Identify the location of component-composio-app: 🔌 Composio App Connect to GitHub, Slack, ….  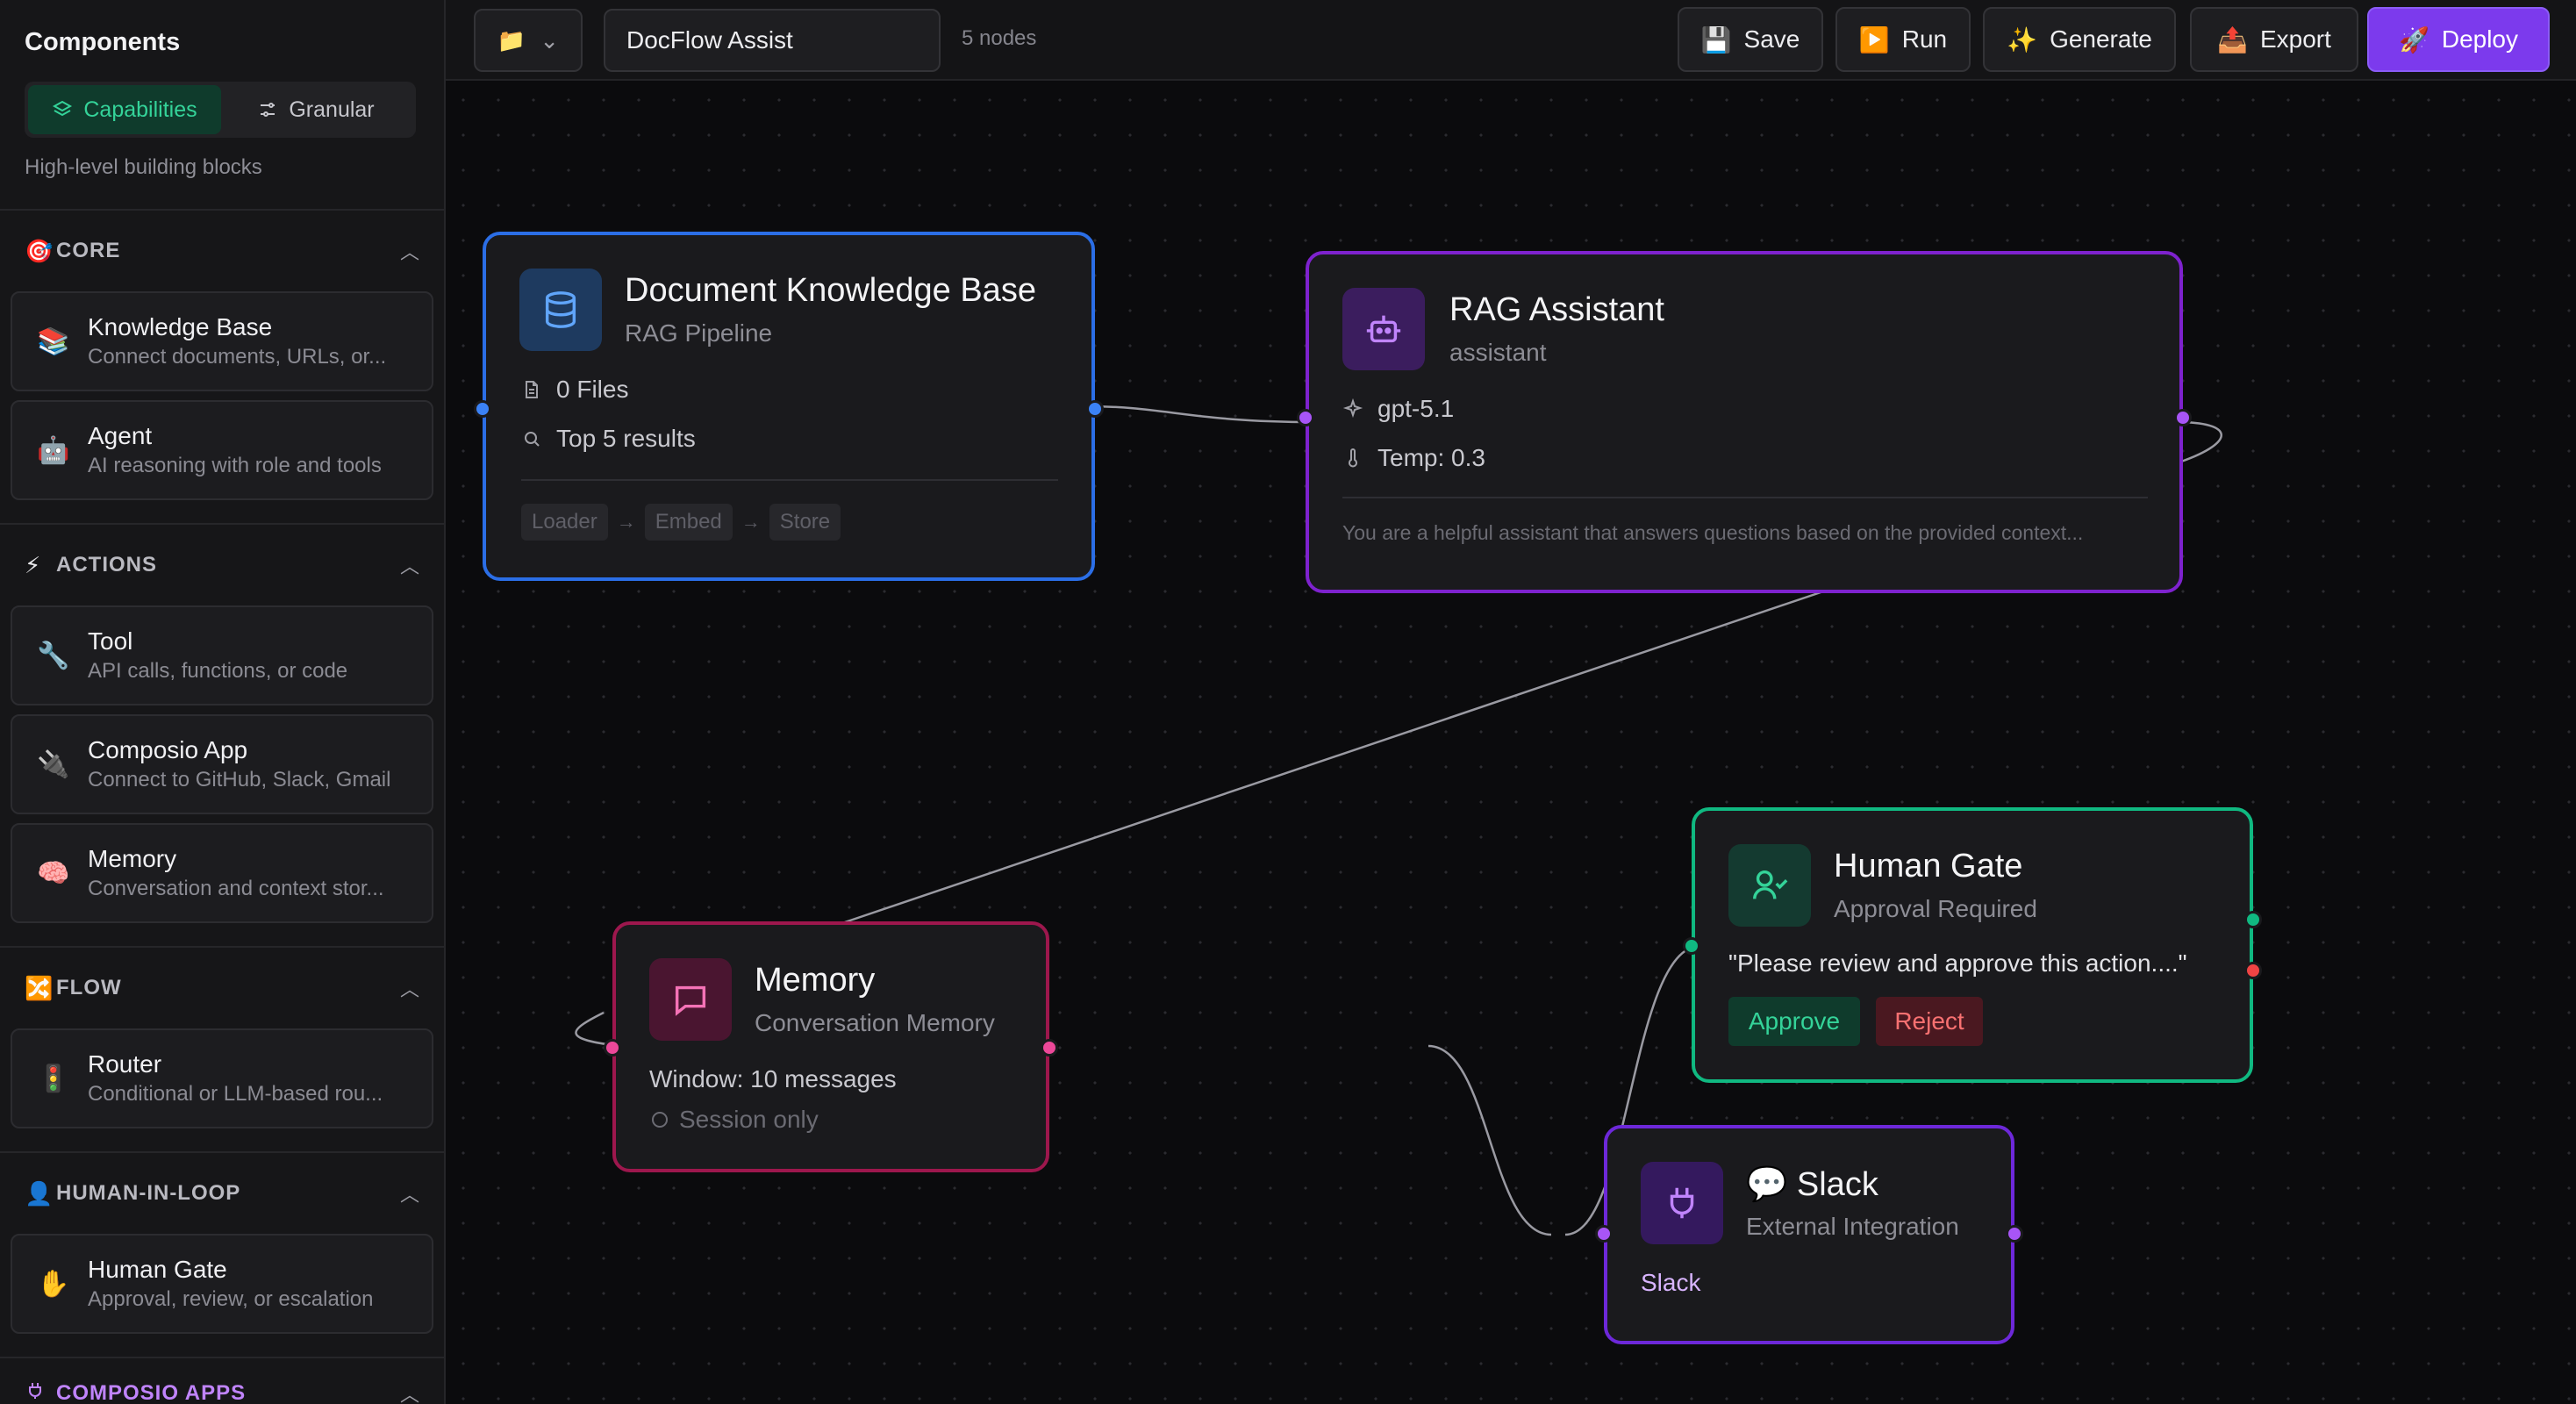
(222, 764).